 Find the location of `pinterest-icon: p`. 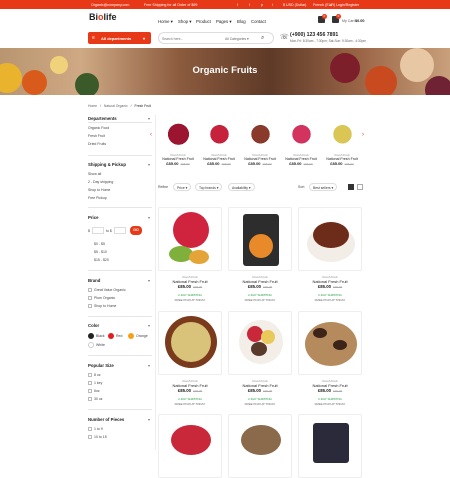

pinterest-icon: p is located at coordinates (262, 5).